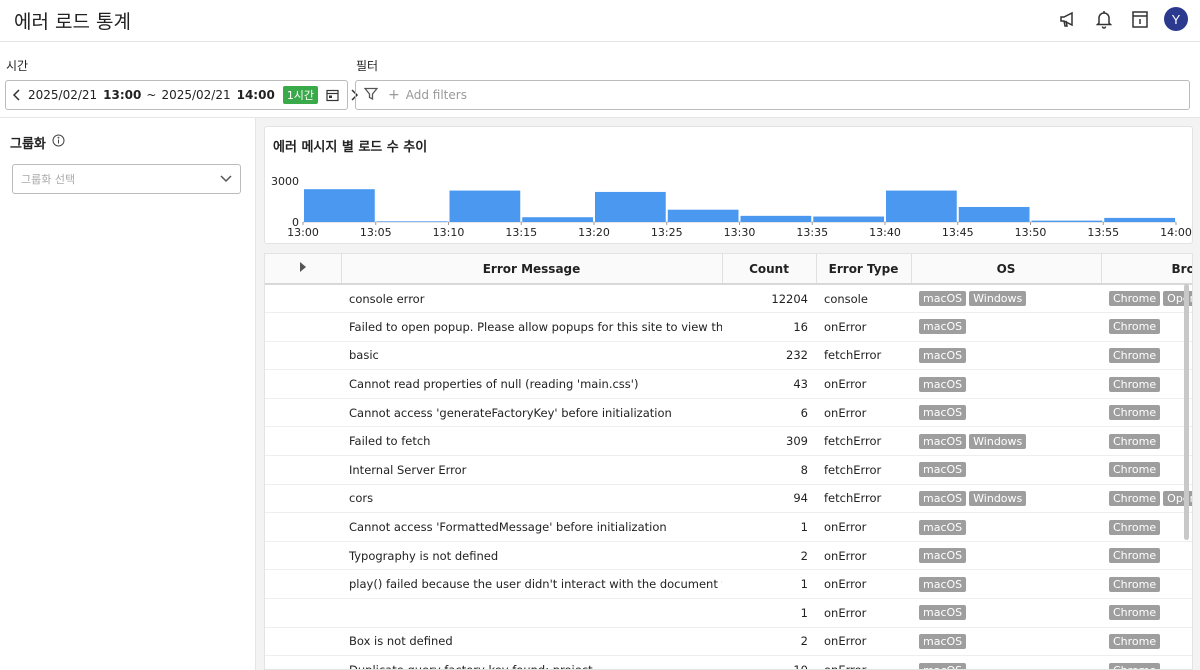 Image resolution: width=1200 pixels, height=670 pixels. I want to click on time-label: 시간, so click(17, 66).